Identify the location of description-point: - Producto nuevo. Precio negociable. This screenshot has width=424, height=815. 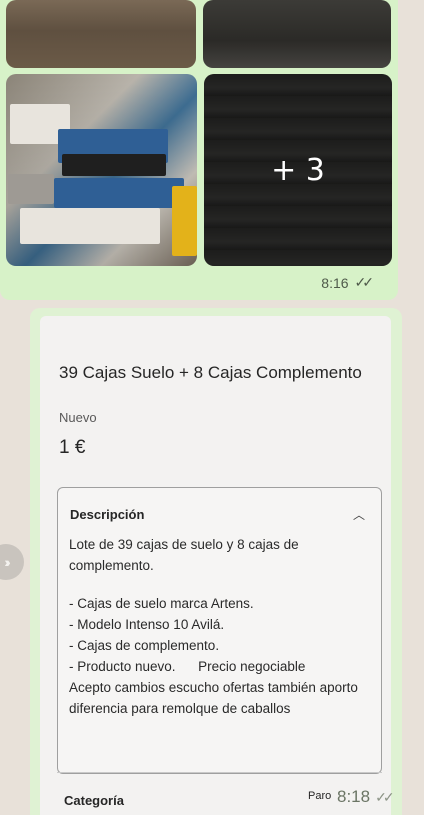
(187, 666).